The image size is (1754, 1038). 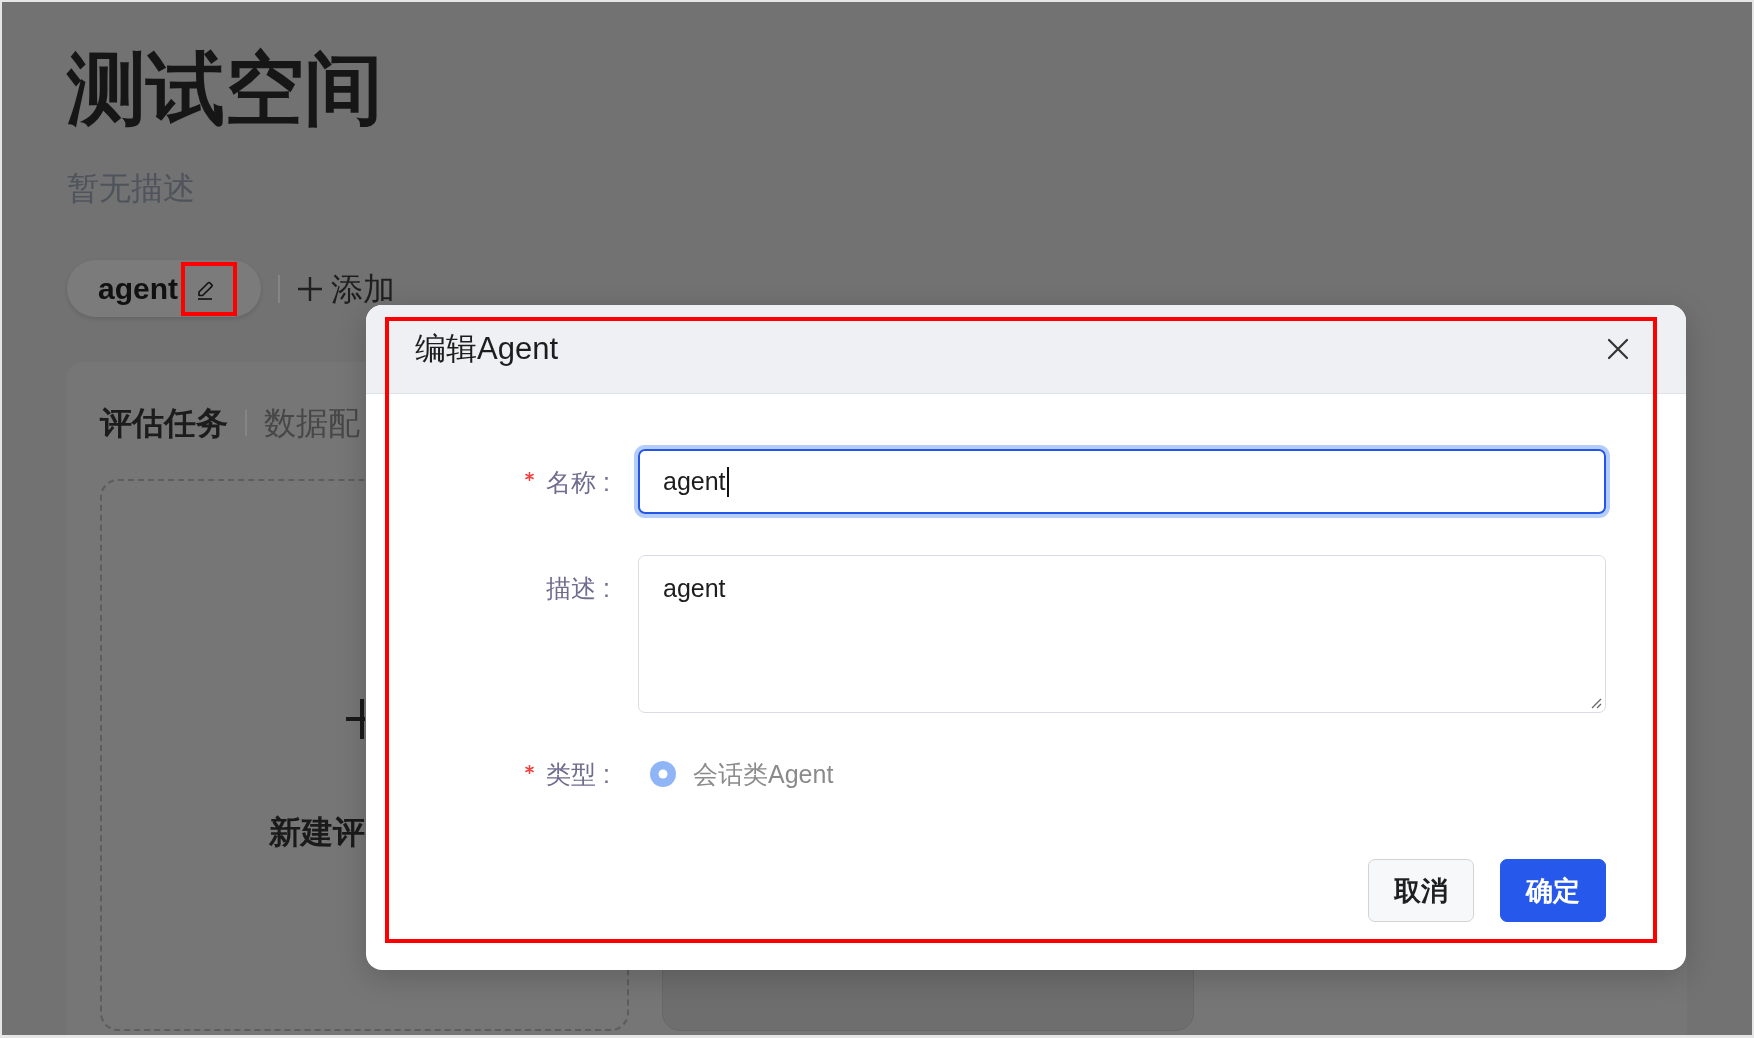 I want to click on text-cursor-icon, so click(x=727, y=481).